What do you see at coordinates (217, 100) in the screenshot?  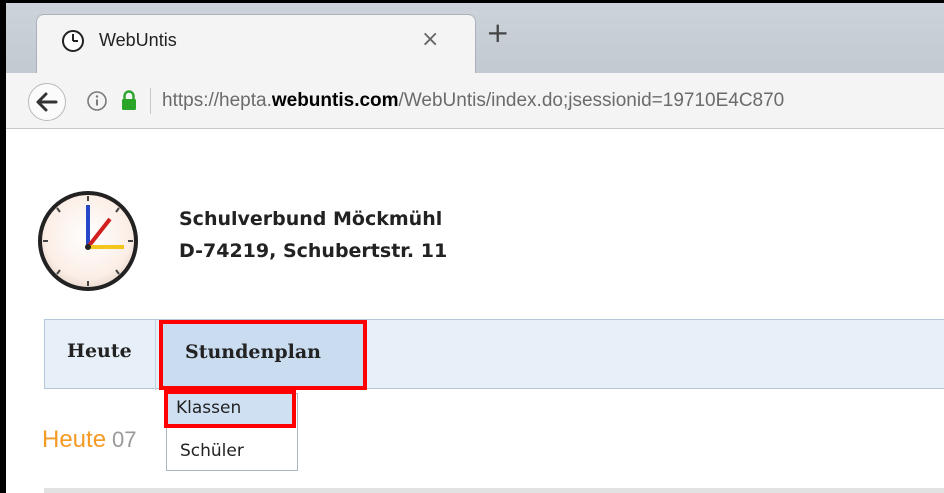 I see `url-prefix: https://hepta.` at bounding box center [217, 100].